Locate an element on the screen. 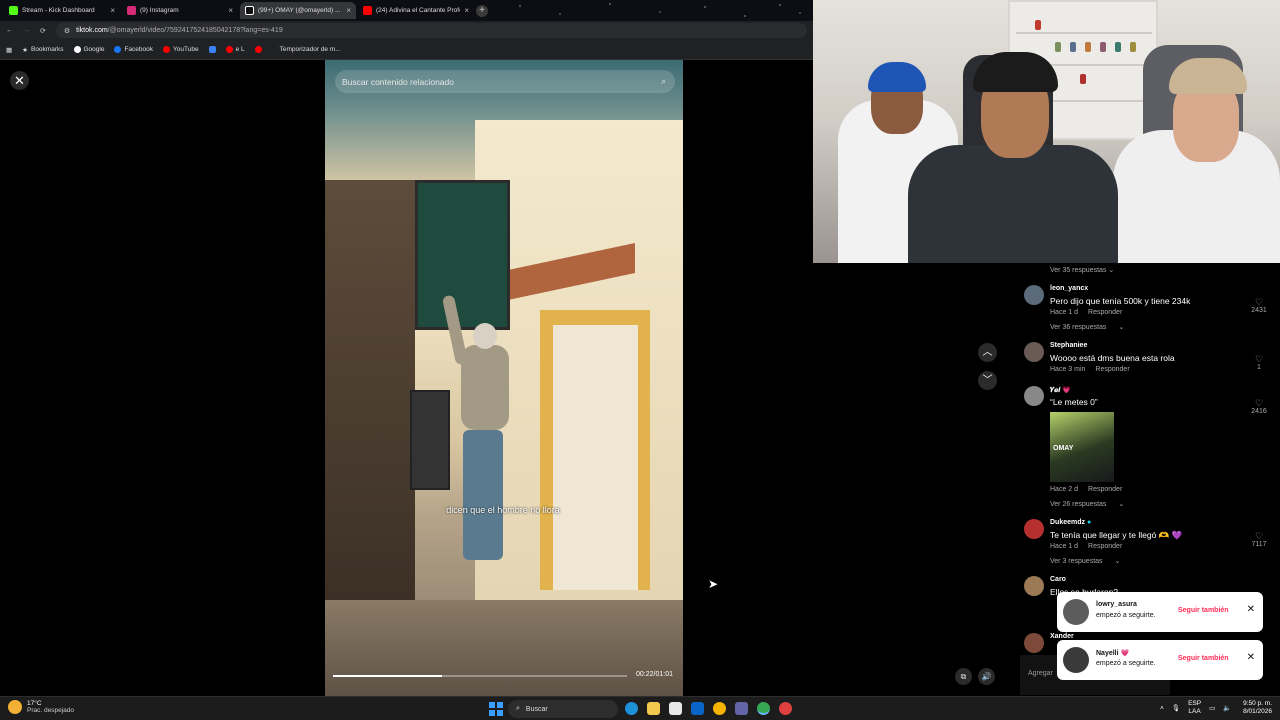 This screenshot has height=720, width=1280. view-replies-link: Ver 26 respuestas ⌄ is located at coordinates (1087, 504).